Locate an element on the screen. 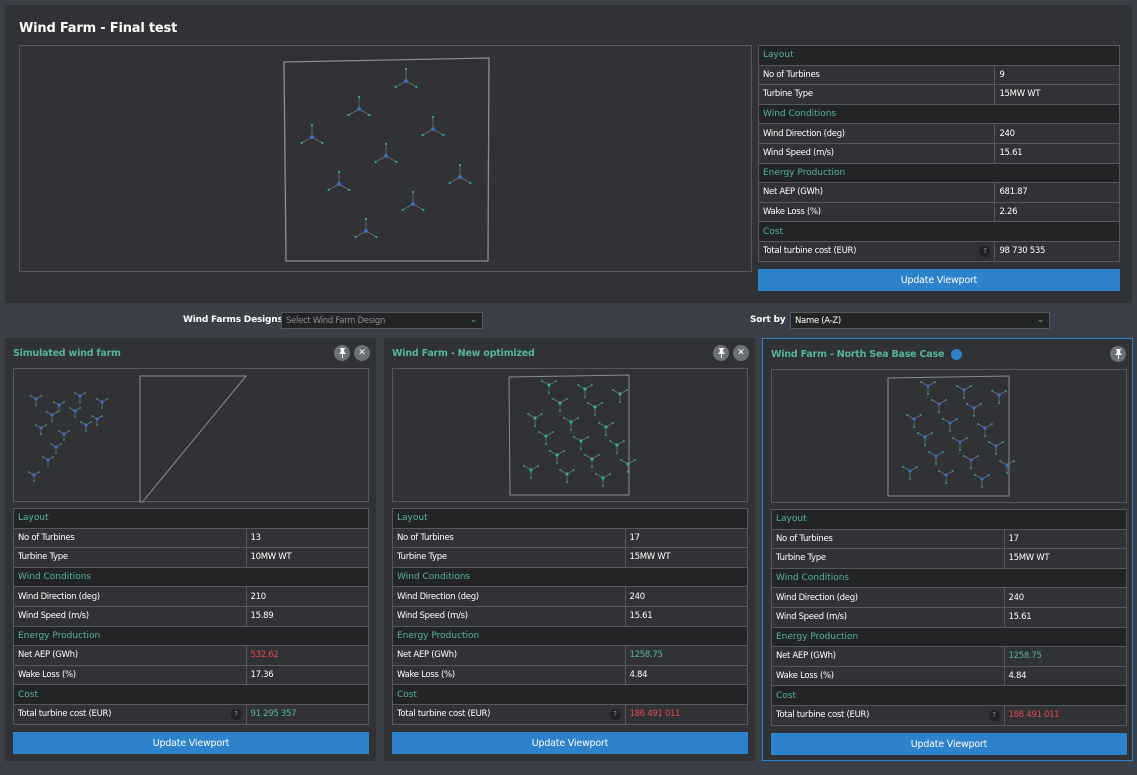  table-row: Wind Speed (m/s) 15.89 is located at coordinates (191, 616).